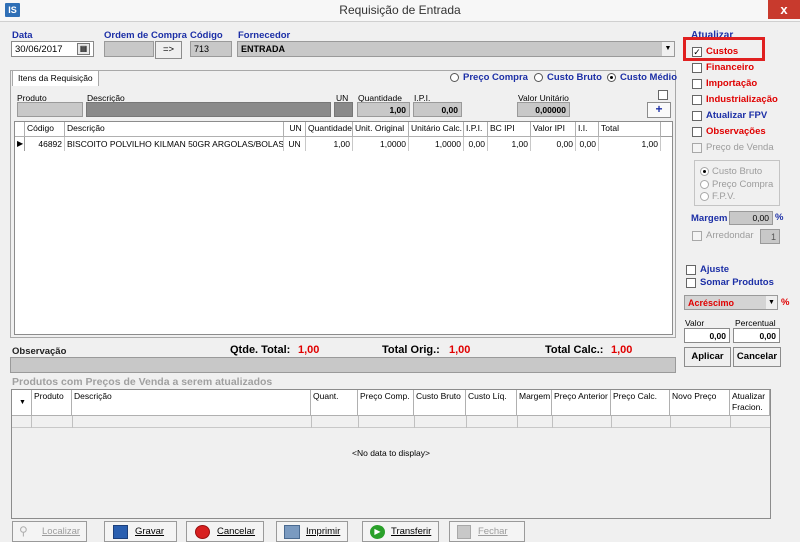 The image size is (800, 542). Describe the element at coordinates (640, 403) in the screenshot. I see `col-preco-calc: Preço Calc.` at that location.